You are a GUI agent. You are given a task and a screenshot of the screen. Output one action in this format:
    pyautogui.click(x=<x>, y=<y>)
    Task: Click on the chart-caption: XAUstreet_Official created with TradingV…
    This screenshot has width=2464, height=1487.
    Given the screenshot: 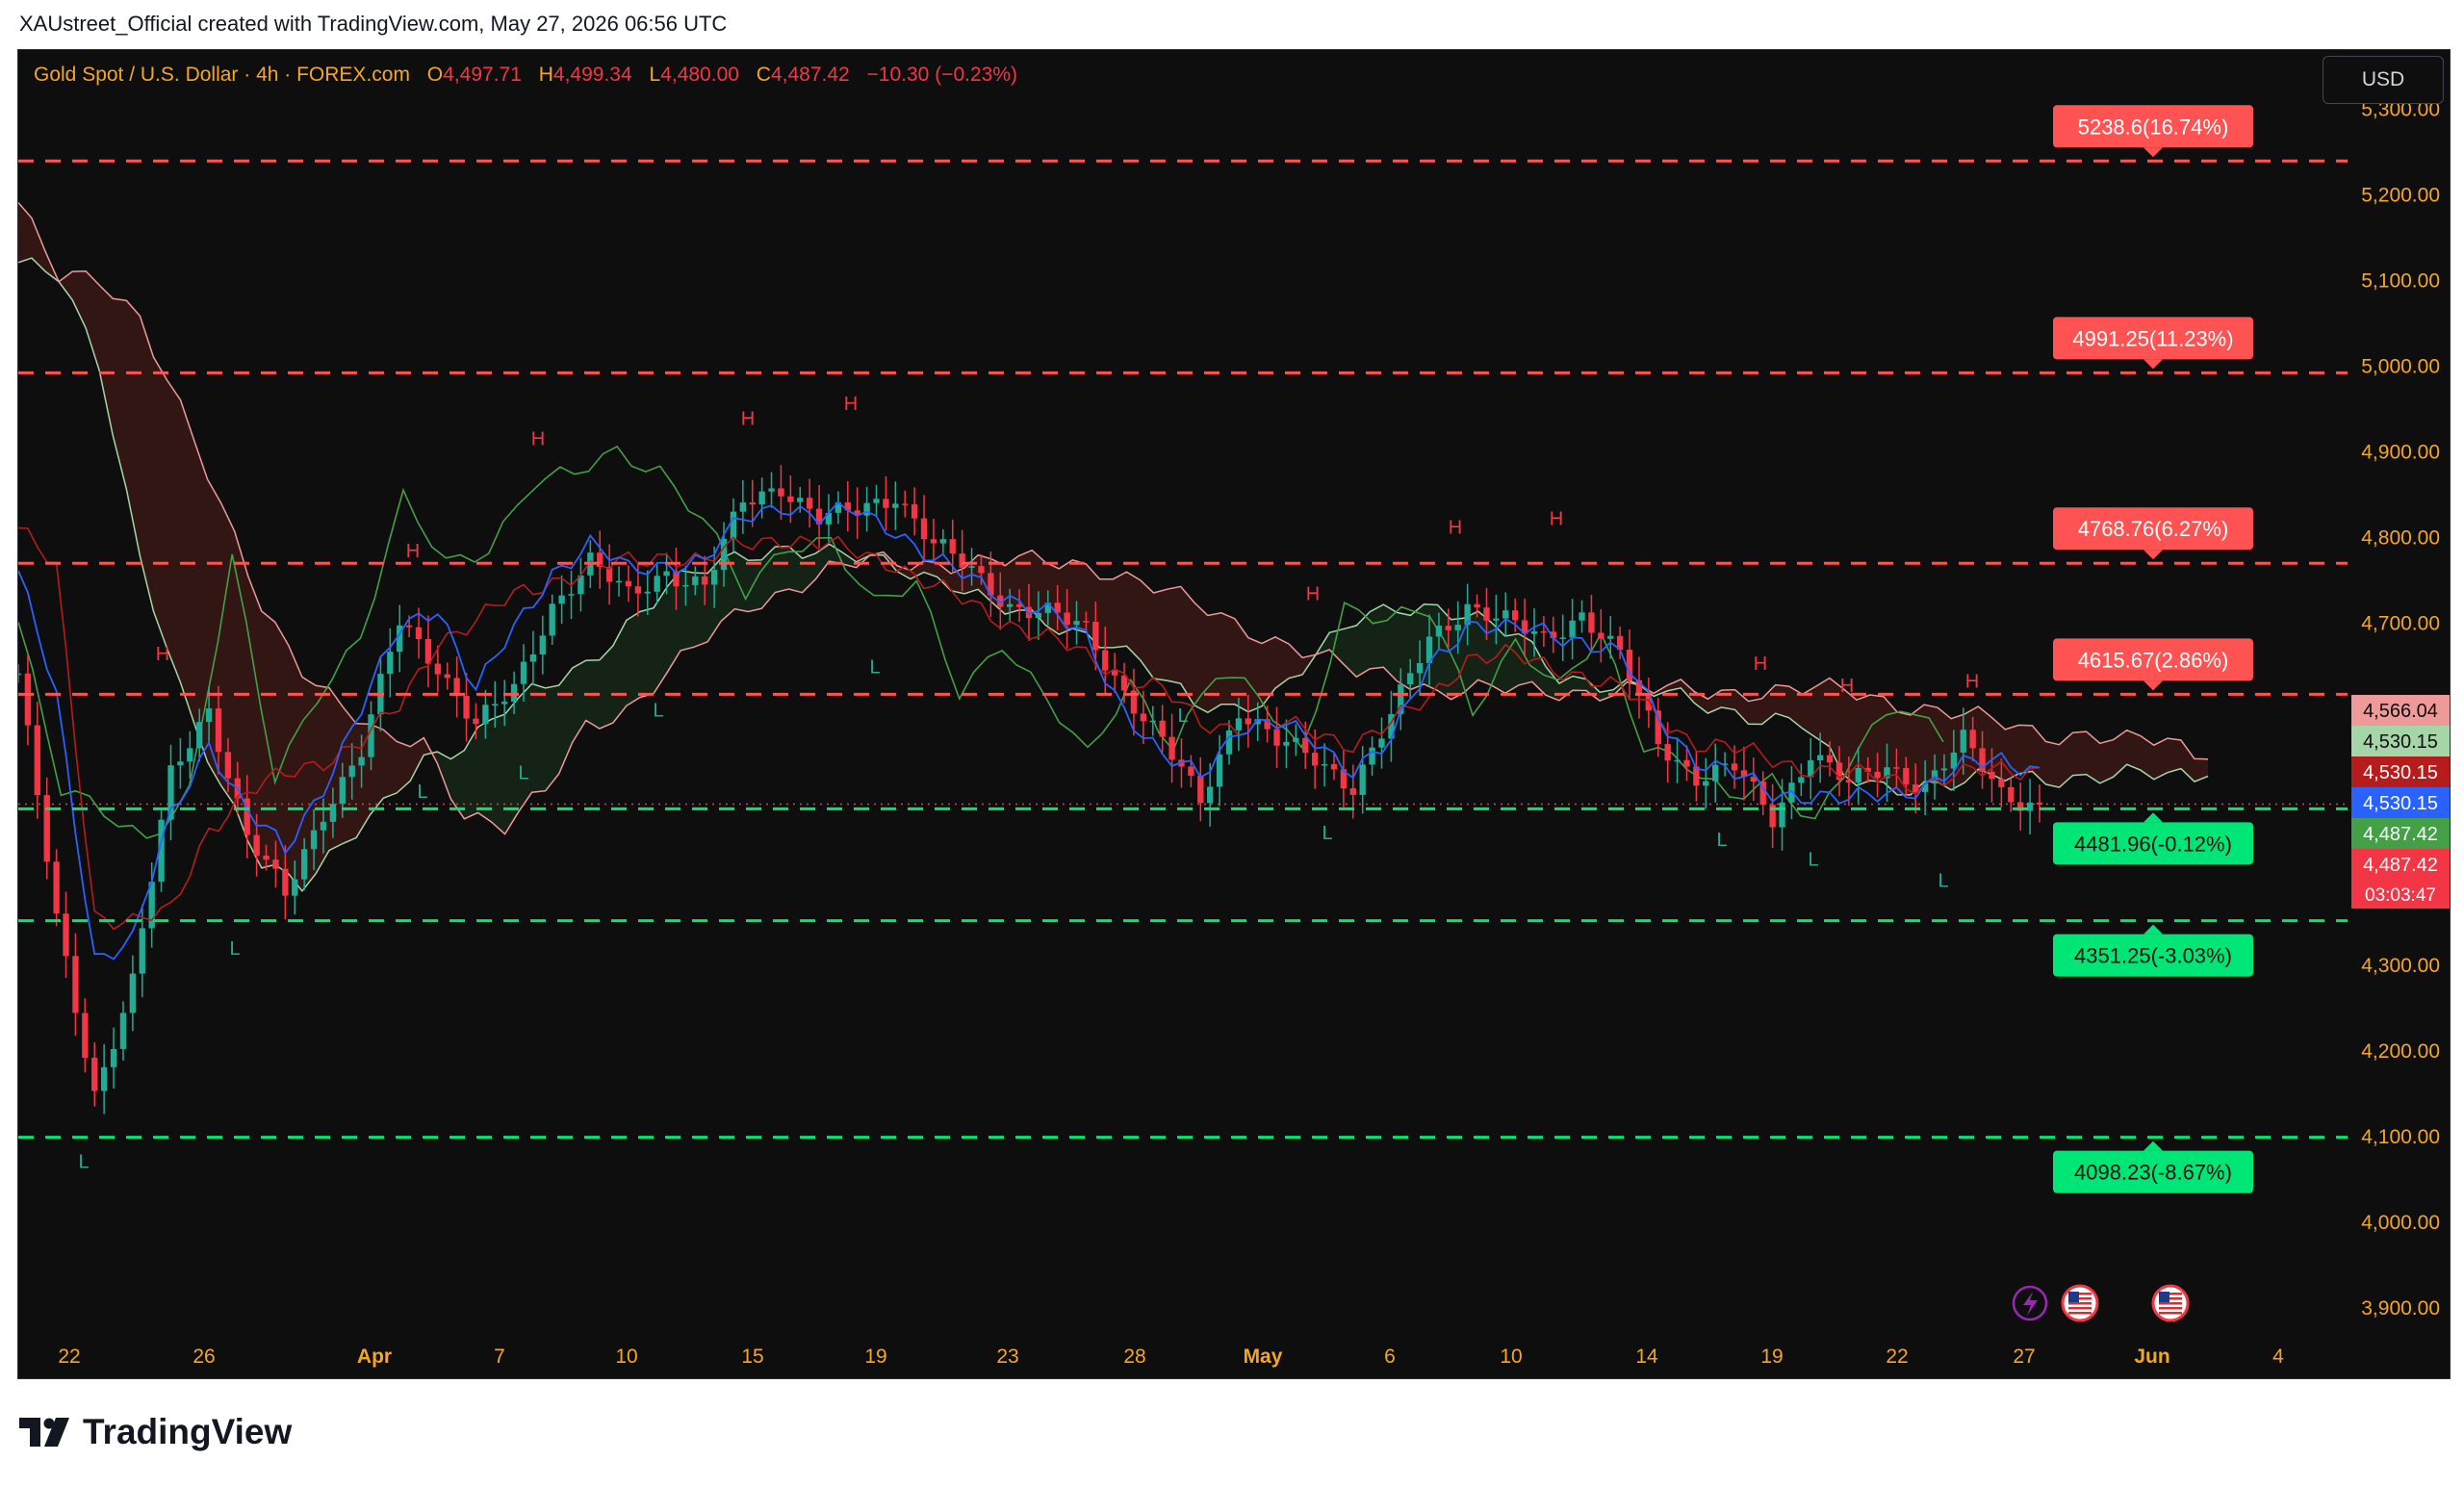 What is the action you would take?
    pyautogui.click(x=373, y=24)
    